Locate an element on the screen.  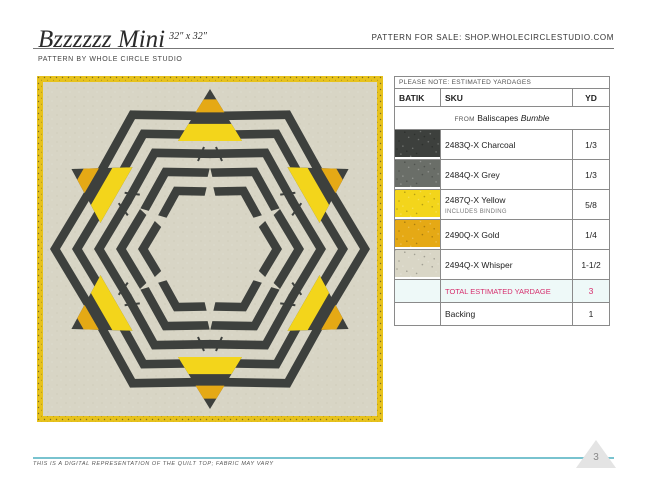
fabric-row: 2494Q-X Whisper 1-1/2 is located at coordinates (502, 264).